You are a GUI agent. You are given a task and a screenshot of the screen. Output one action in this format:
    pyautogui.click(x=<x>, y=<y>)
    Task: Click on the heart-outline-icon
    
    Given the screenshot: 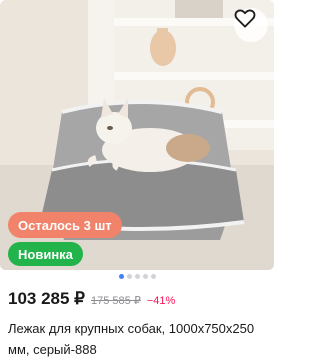 What is the action you would take?
    pyautogui.click(x=245, y=18)
    